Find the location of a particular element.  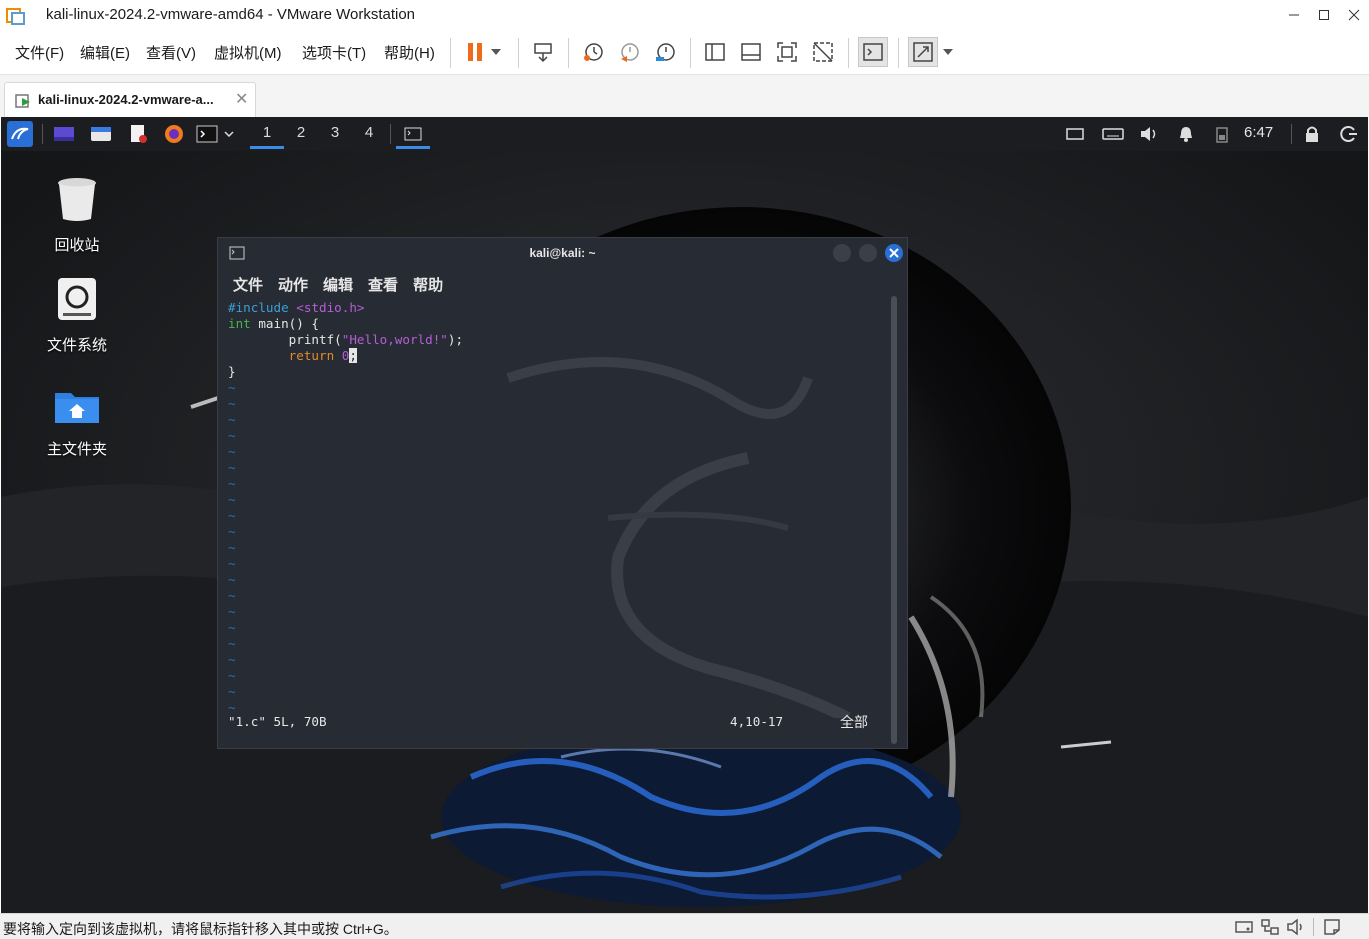

panel-clock: 6:47 is located at coordinates (1258, 132).